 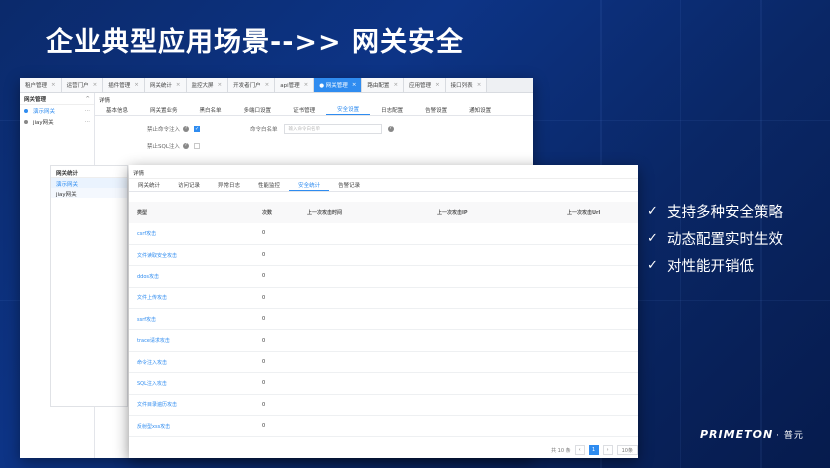 What do you see at coordinates (26, 121) in the screenshot?
I see `status-dot-icon` at bounding box center [26, 121].